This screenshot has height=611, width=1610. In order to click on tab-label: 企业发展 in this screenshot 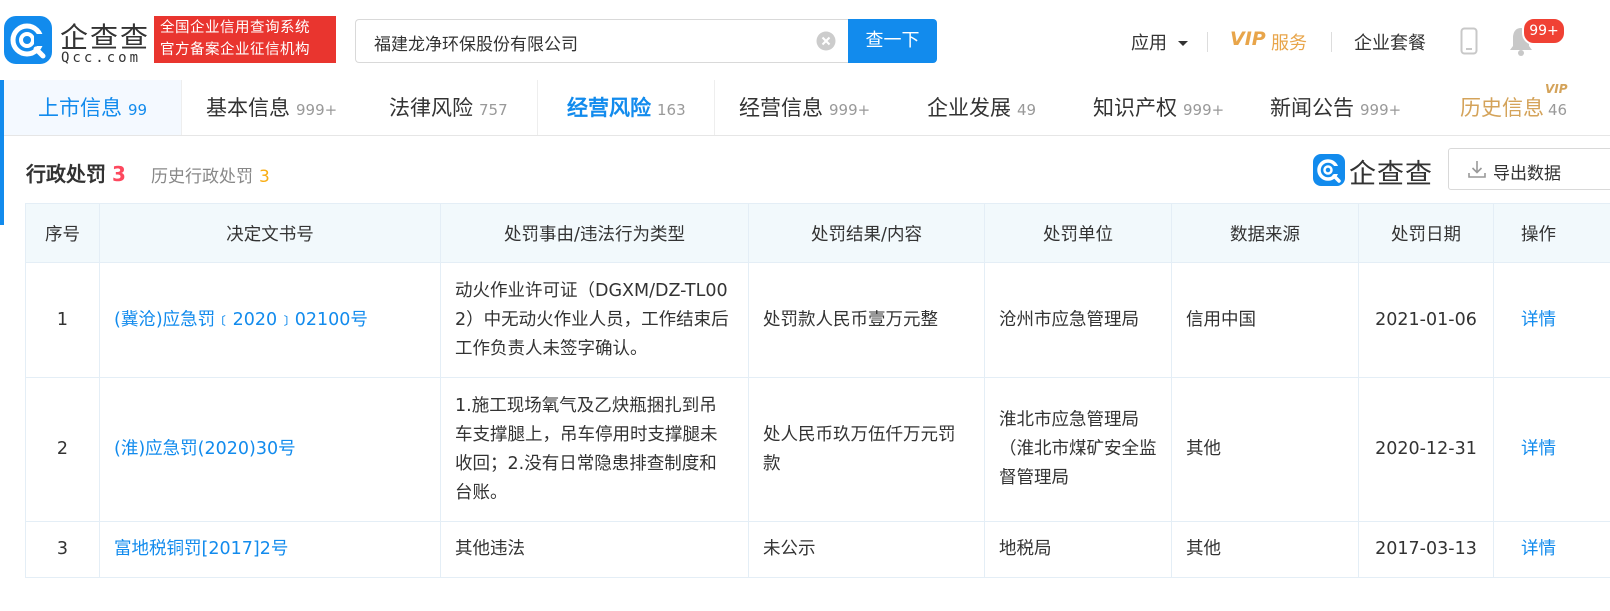, I will do `click(969, 108)`.